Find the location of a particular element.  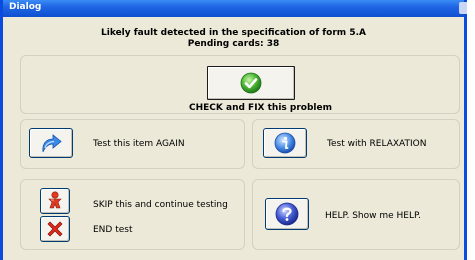

red-person-icon is located at coordinates (55, 200).